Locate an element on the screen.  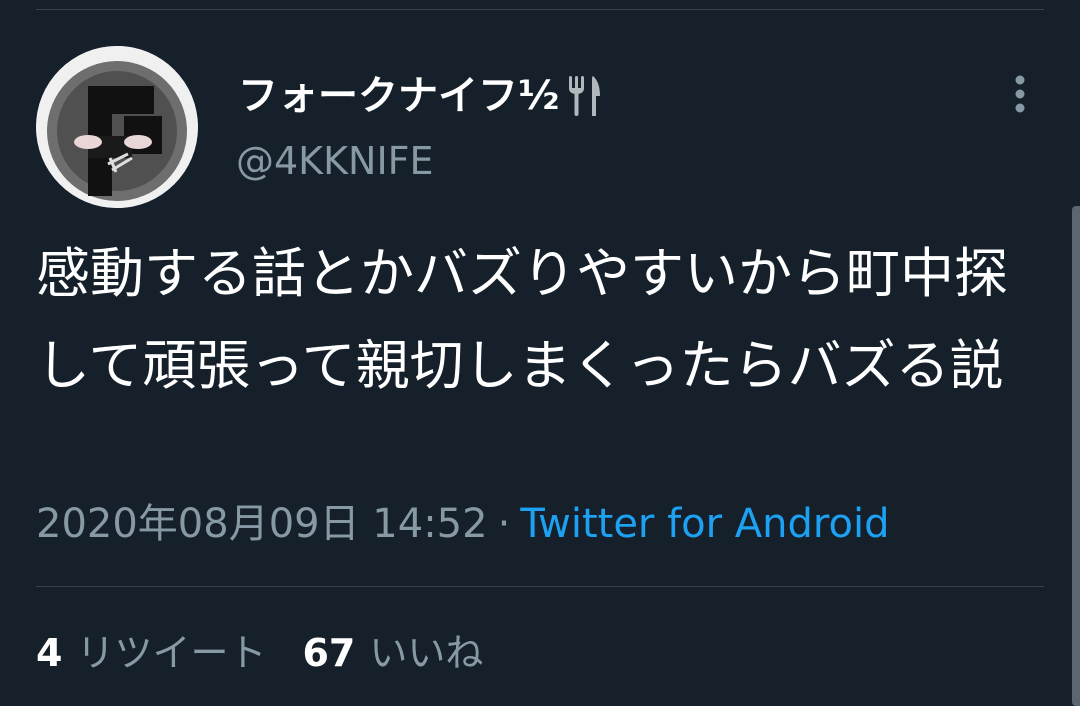
avatar-image is located at coordinates (117, 127).